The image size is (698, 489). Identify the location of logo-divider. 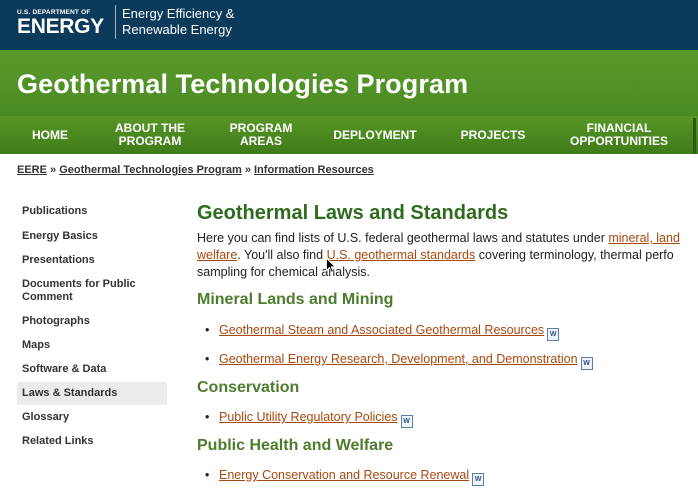
(115, 22).